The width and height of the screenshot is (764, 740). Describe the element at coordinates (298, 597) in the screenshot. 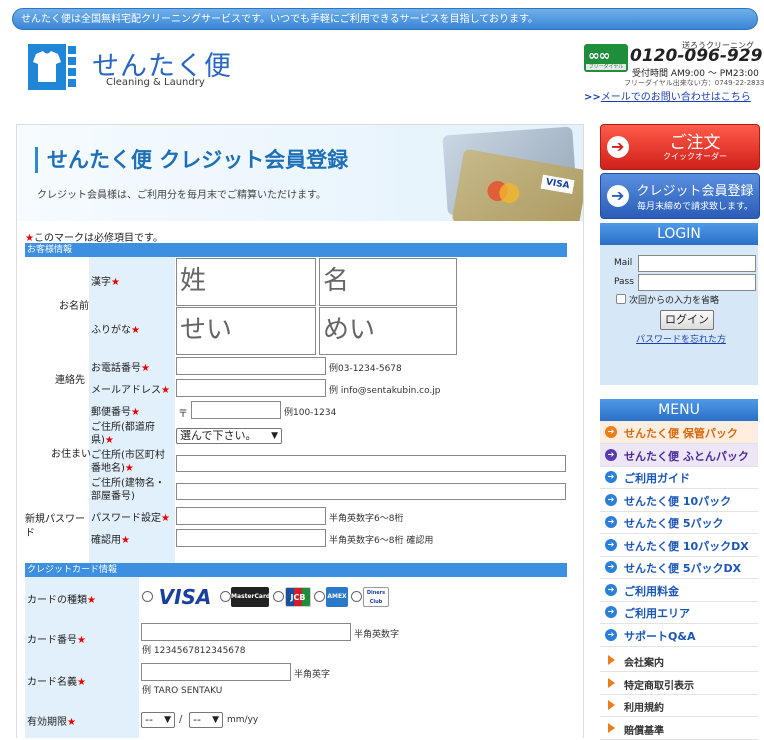

I see `jcb-card-icon: JCB` at that location.